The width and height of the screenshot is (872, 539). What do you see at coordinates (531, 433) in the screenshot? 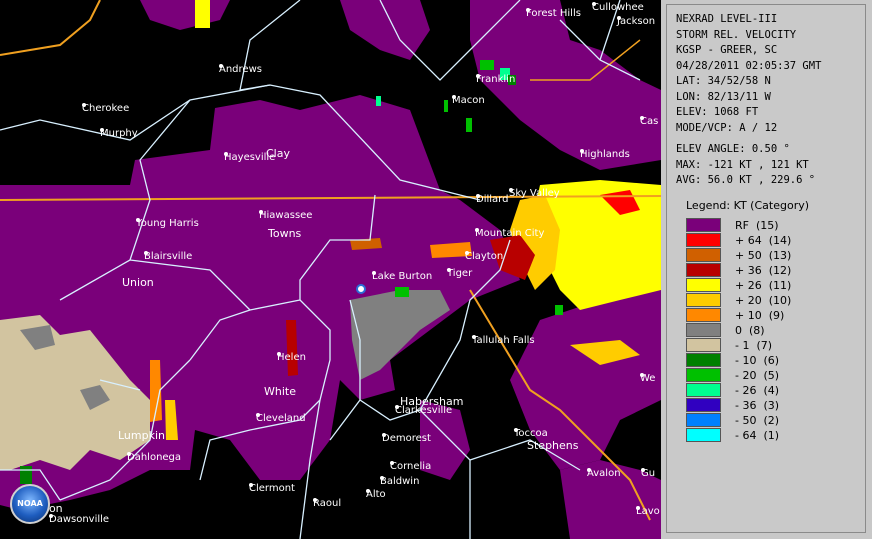
I see `place-toccoa: Toccoa` at bounding box center [531, 433].